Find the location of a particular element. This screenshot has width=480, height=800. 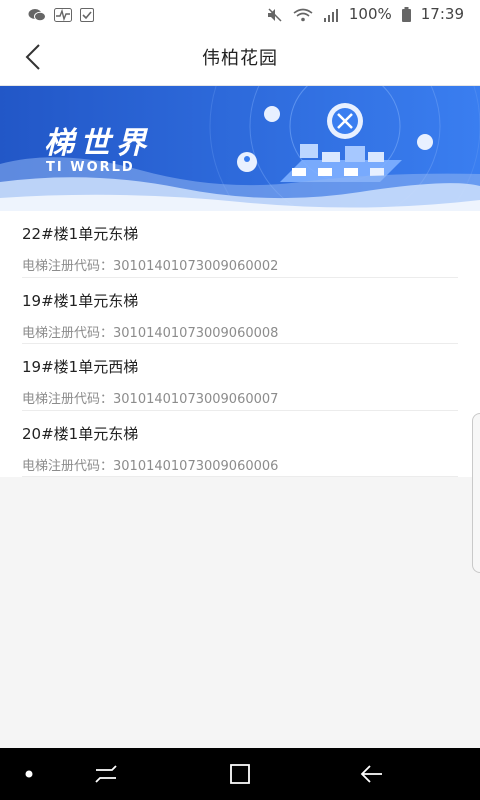

pulse-icon is located at coordinates (63, 14).